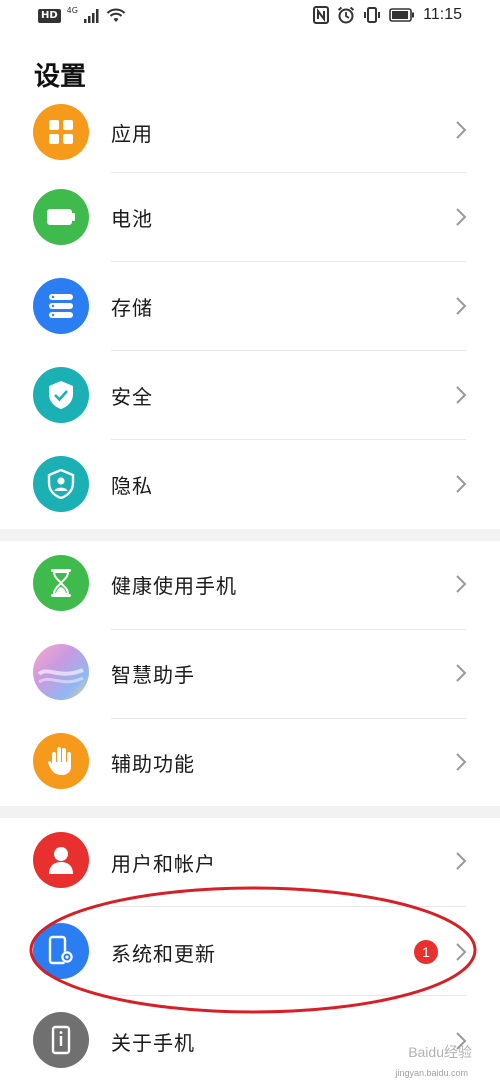 The height and width of the screenshot is (1084, 500). I want to click on settings-item-privacy: 隐私, so click(250, 484).